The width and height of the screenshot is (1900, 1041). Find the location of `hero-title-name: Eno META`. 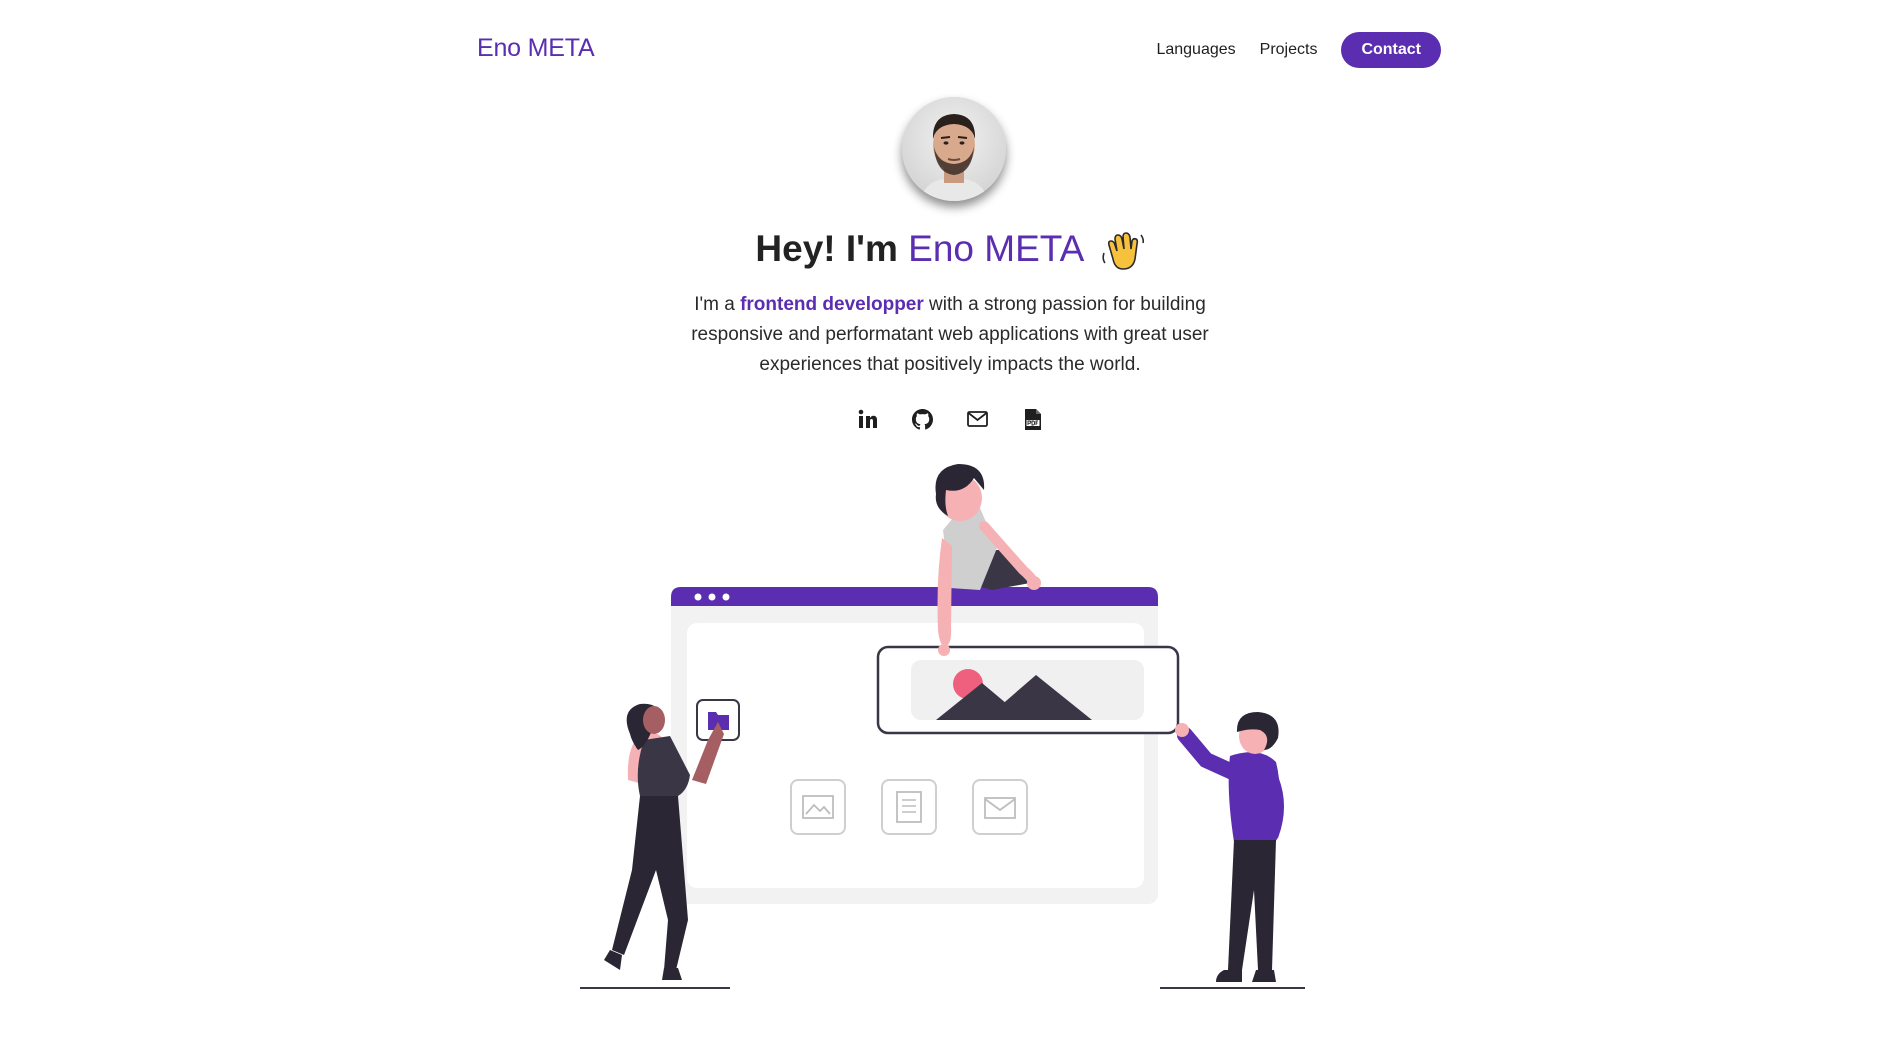

hero-title-name: Eno META is located at coordinates (996, 248).